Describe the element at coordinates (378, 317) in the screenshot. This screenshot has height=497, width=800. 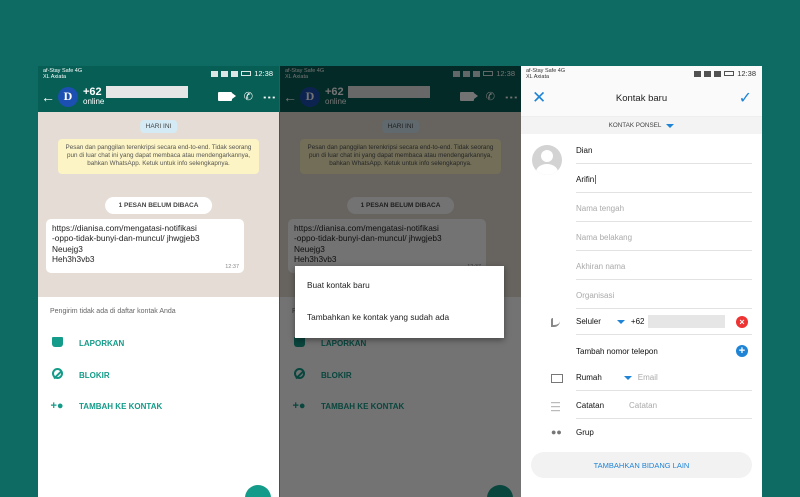
I see `add-to-existing-contact-option: Tambahkan ke kontak yang sudah ada` at that location.